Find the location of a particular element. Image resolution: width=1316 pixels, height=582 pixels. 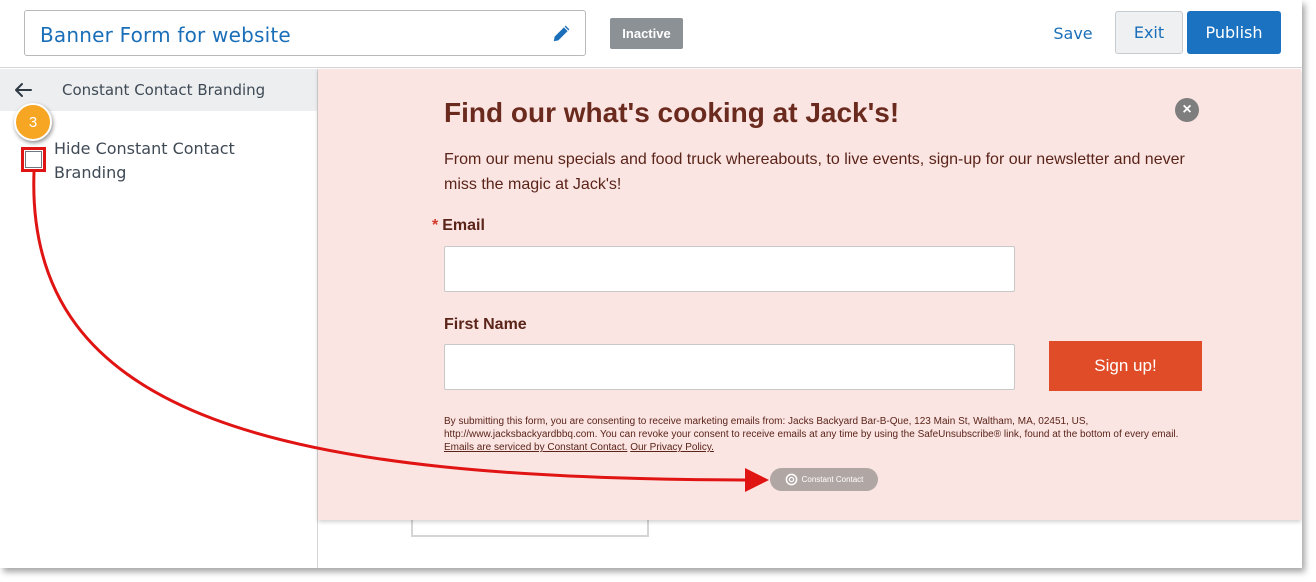

email-input is located at coordinates (729, 269).